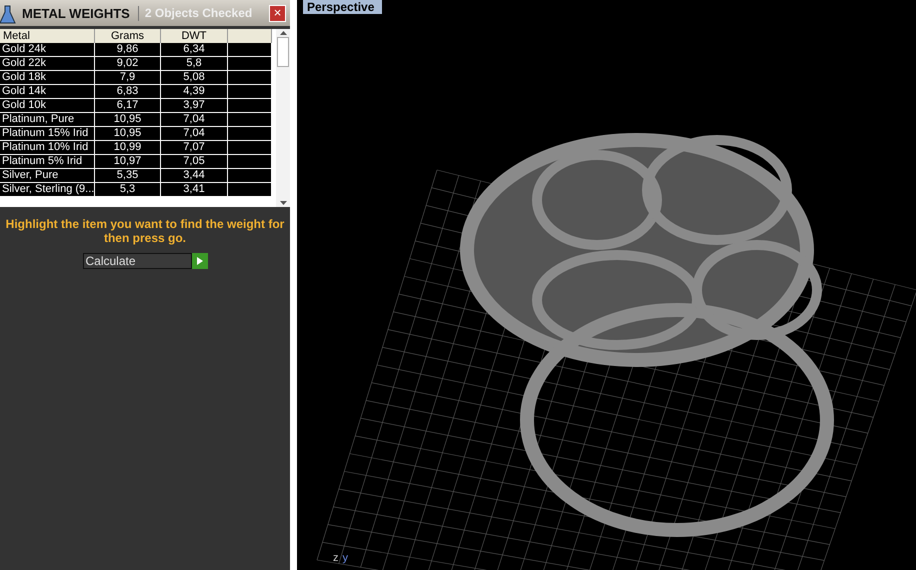 The width and height of the screenshot is (916, 570). What do you see at coordinates (194, 92) in the screenshot?
I see `table-cell: 4,39` at bounding box center [194, 92].